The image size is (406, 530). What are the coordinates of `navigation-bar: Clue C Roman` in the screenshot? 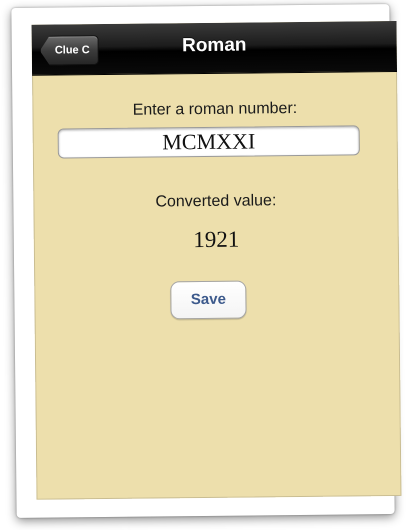 It's located at (214, 48).